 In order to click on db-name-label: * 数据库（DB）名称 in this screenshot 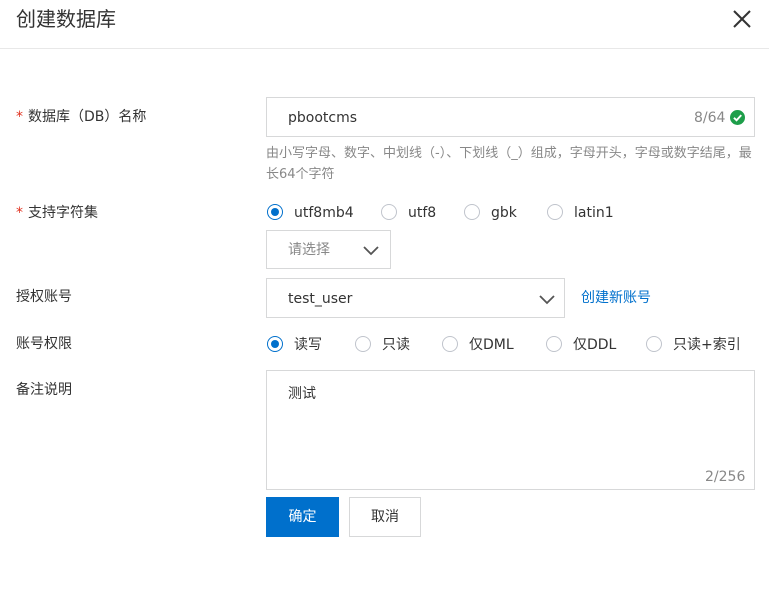, I will do `click(81, 117)`.